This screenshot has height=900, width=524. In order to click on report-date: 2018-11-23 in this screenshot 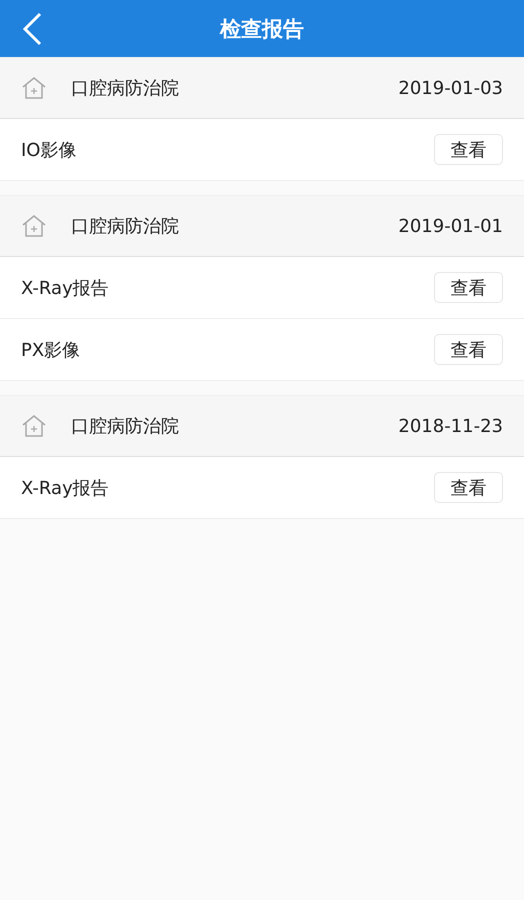, I will do `click(450, 426)`.